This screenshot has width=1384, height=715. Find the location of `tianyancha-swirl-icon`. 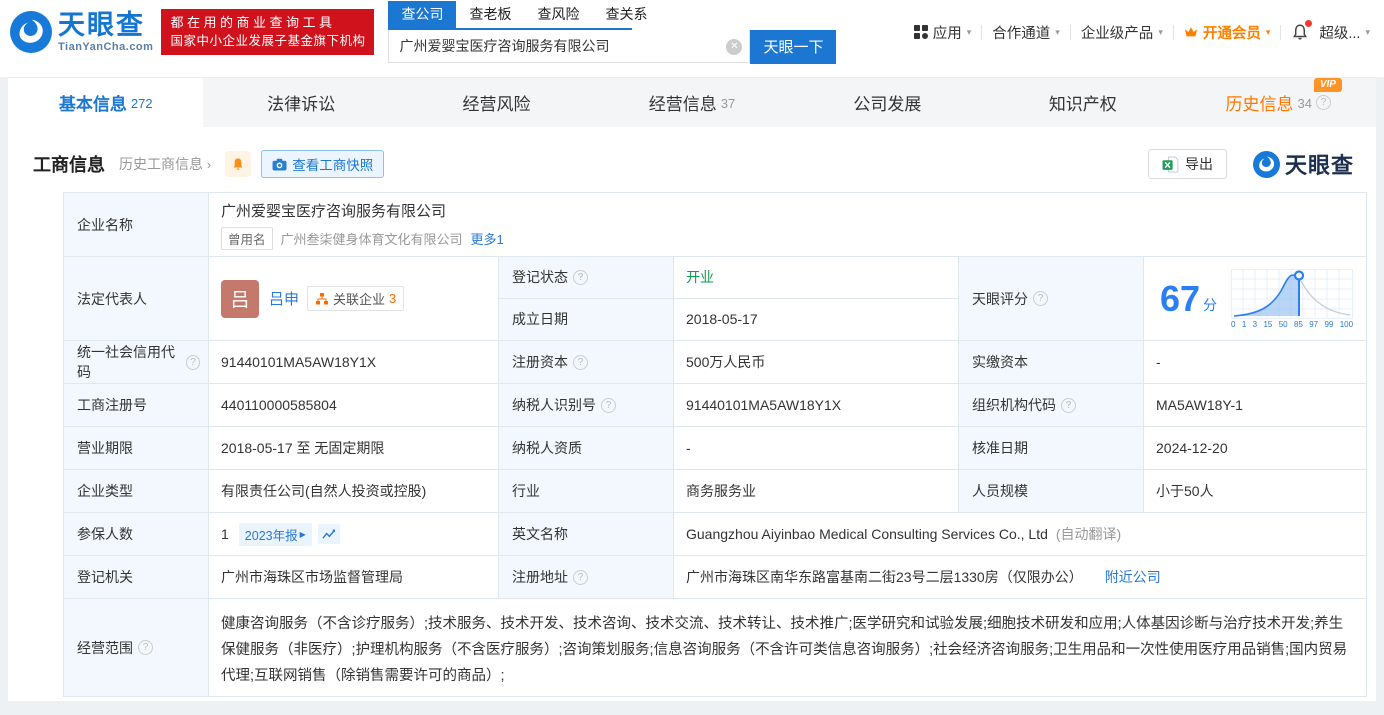

tianyancha-swirl-icon is located at coordinates (1266, 164).